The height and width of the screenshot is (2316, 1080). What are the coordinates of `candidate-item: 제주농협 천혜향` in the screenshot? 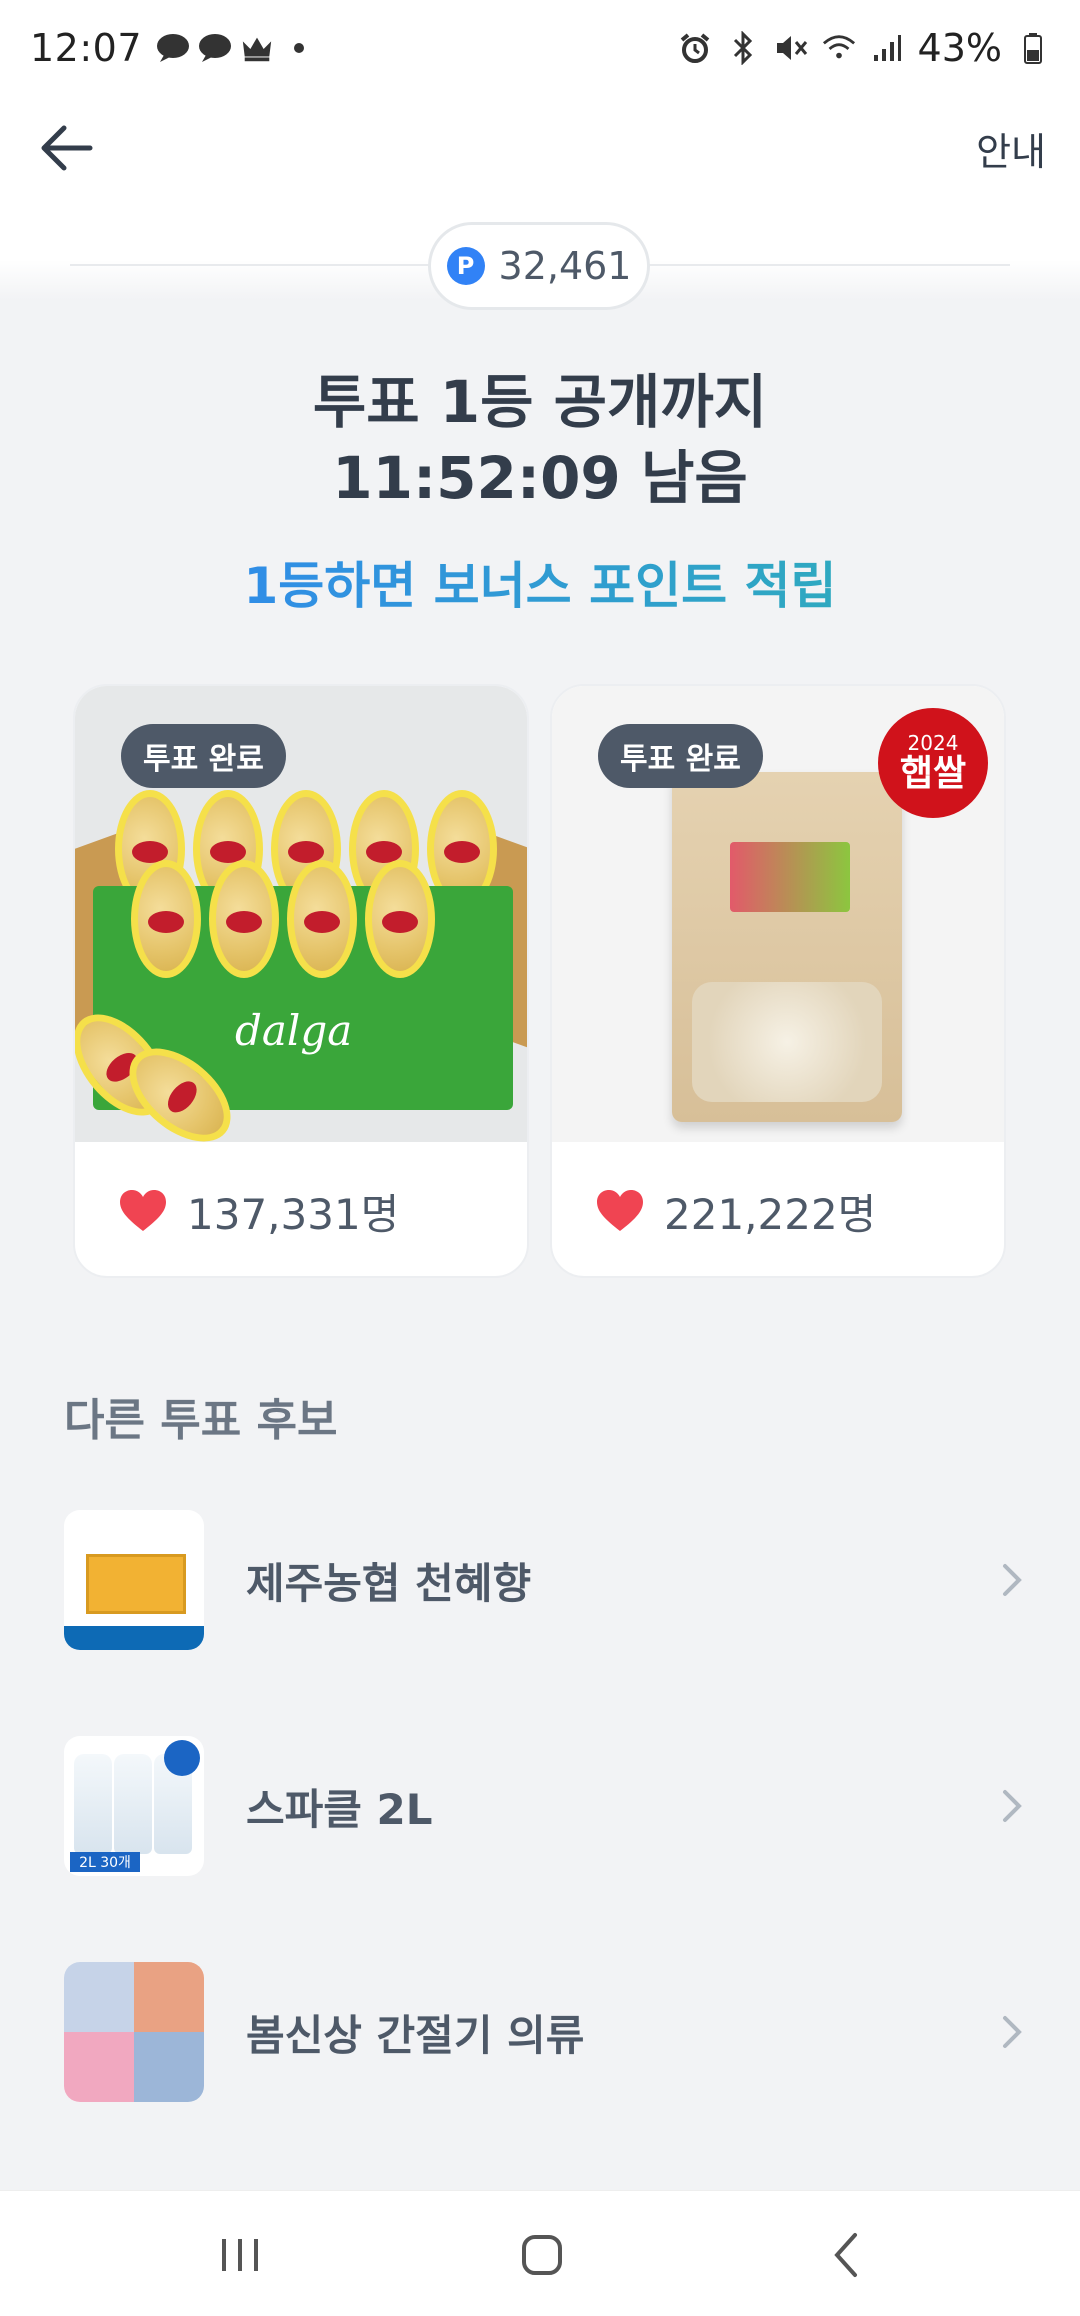 It's located at (540, 1580).